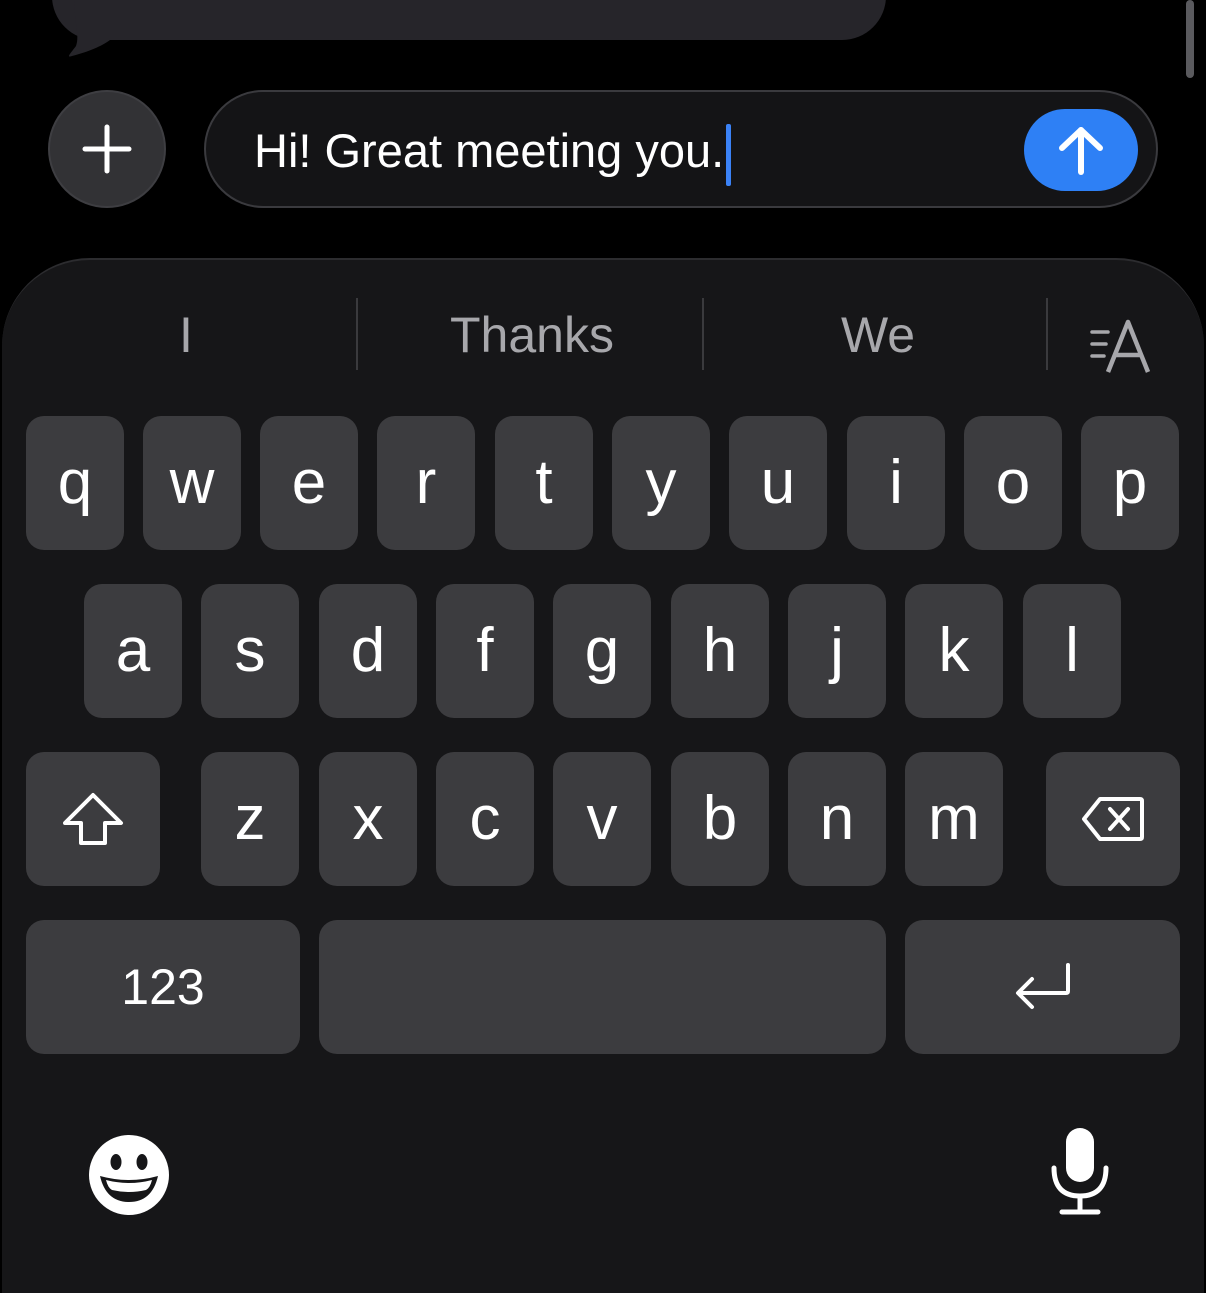 This screenshot has width=1206, height=1293. Describe the element at coordinates (720, 651) in the screenshot. I see `key-h: h` at that location.